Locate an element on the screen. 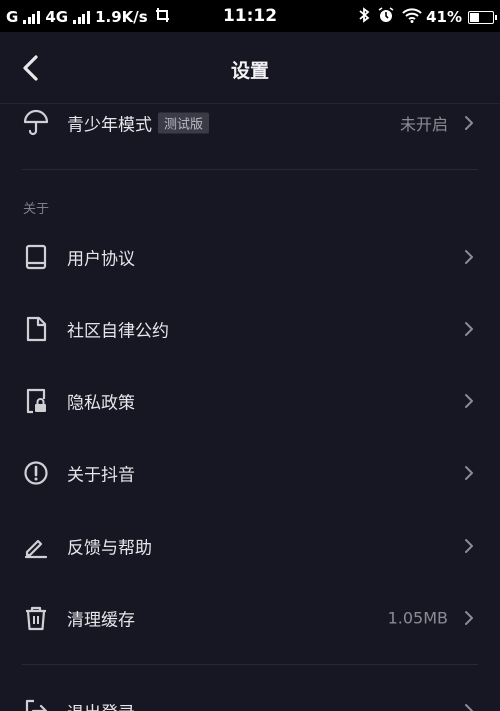  privacy-policy-label: 隐私政策 is located at coordinates (101, 403).